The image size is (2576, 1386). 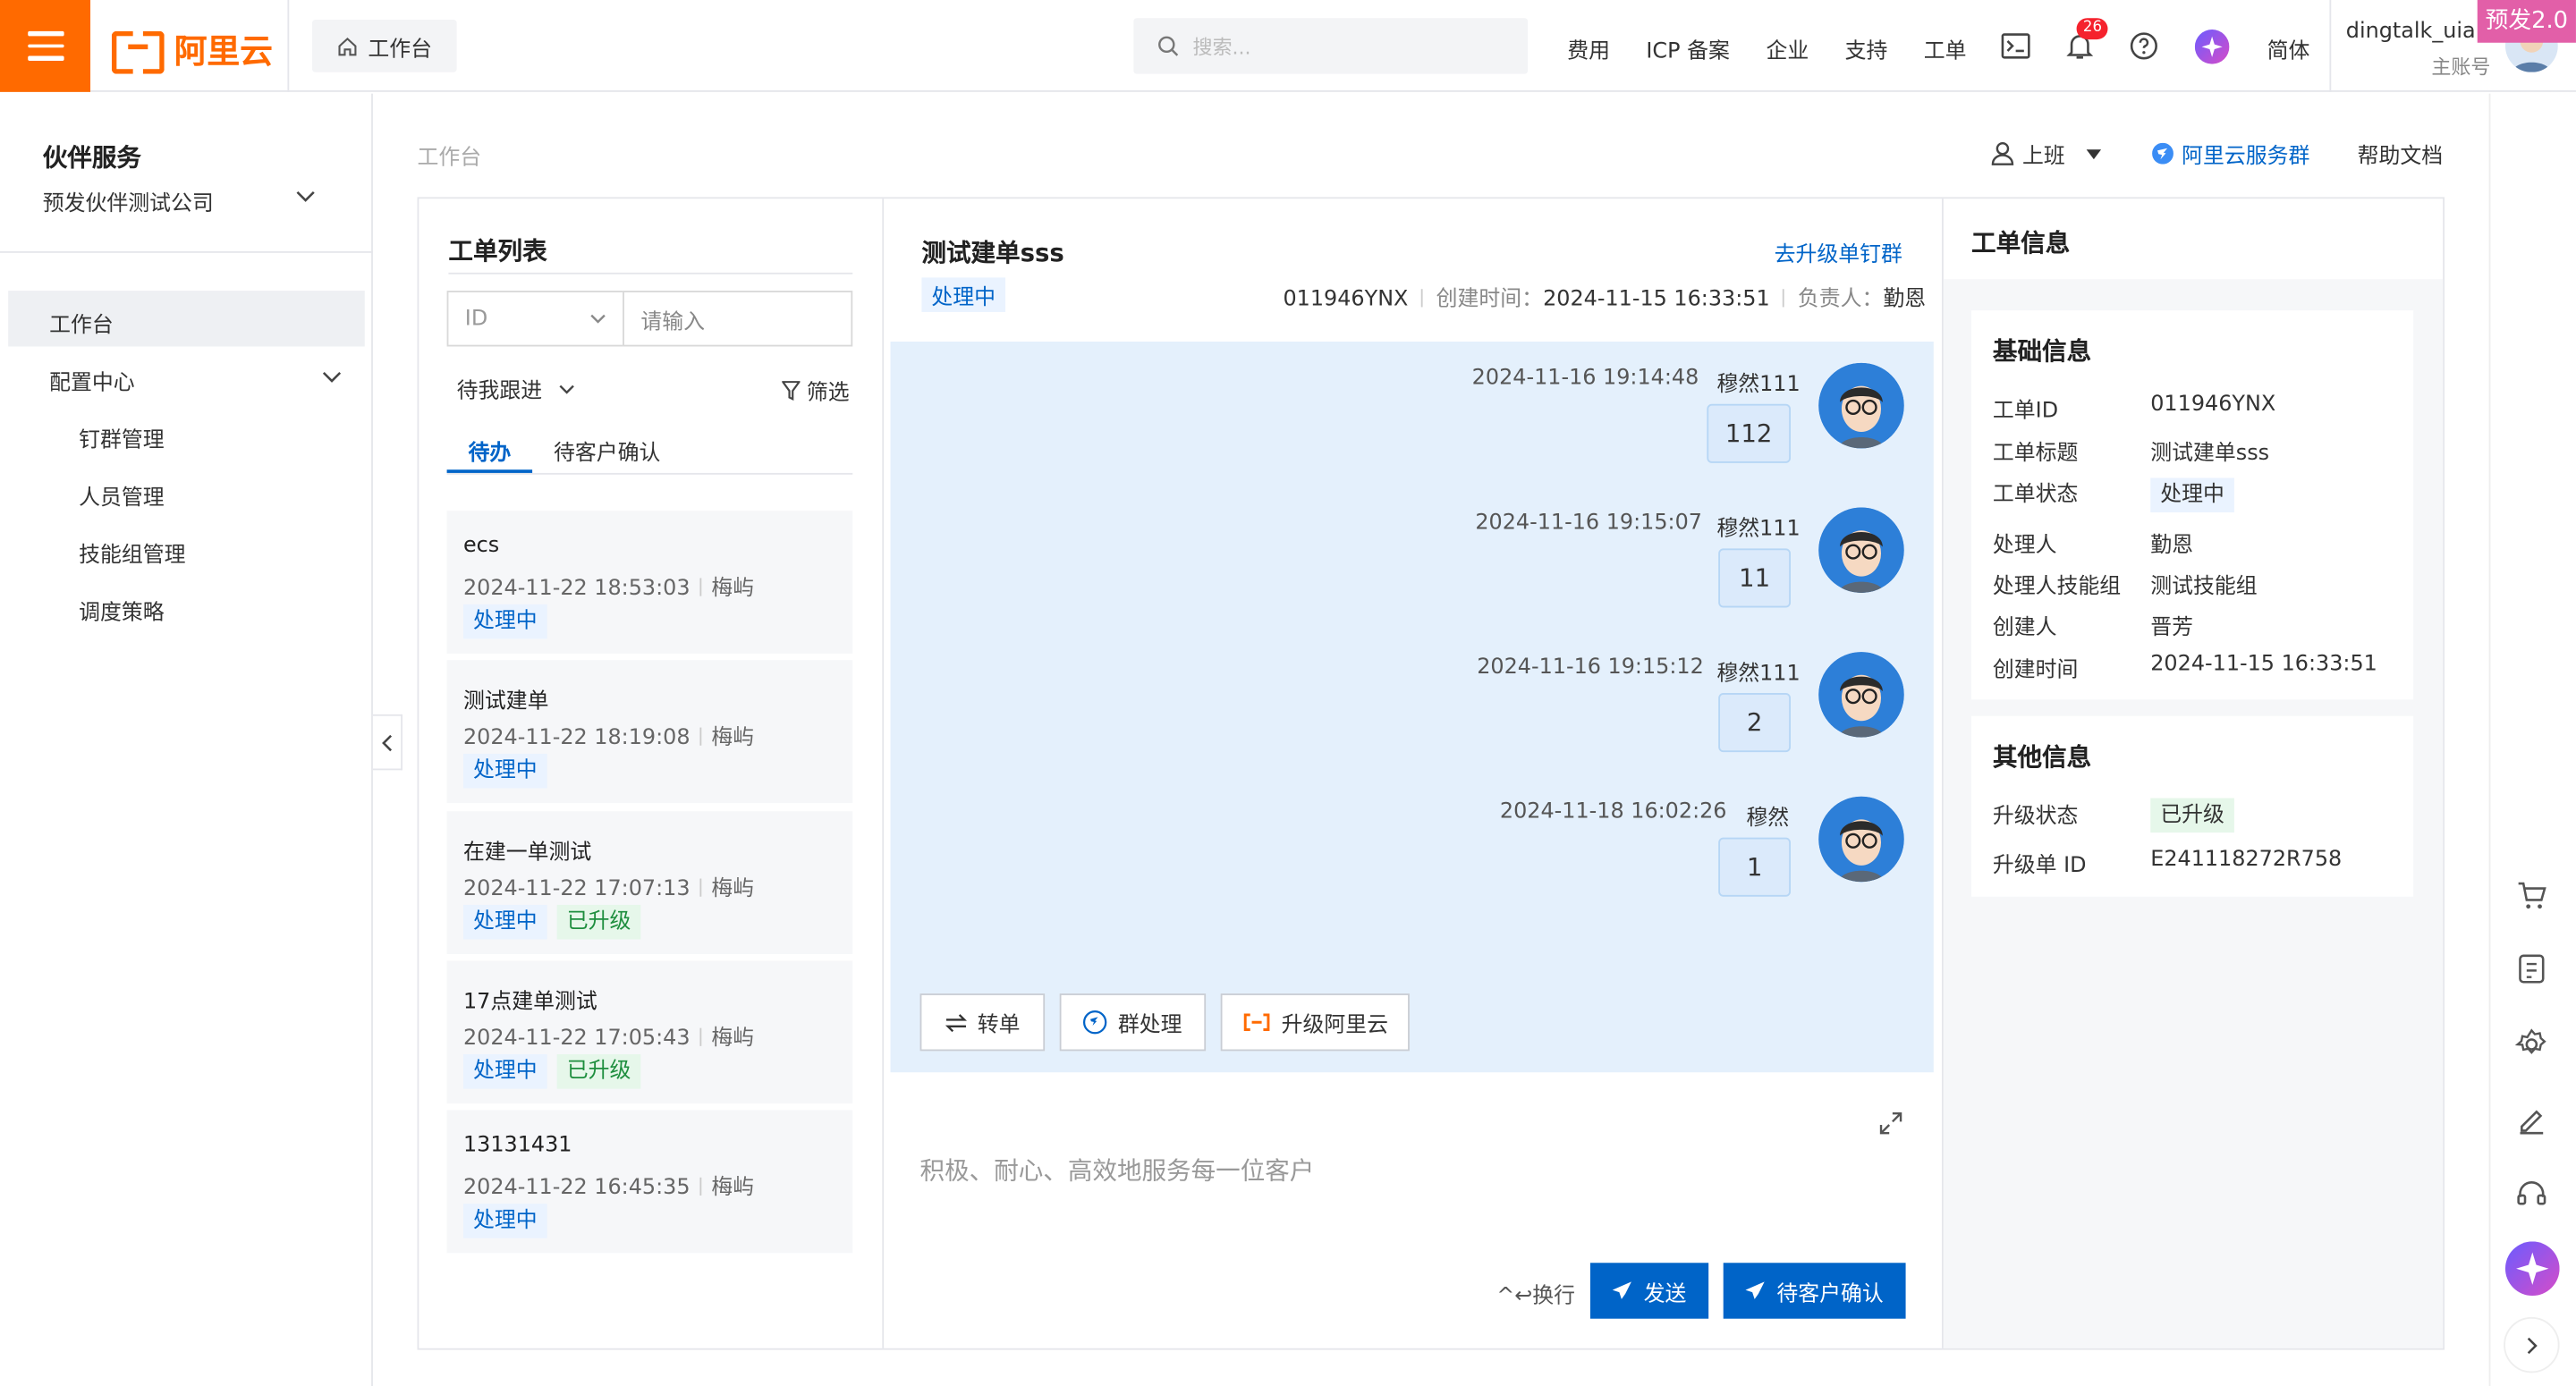 I want to click on nav-support: 支持, so click(x=1866, y=49).